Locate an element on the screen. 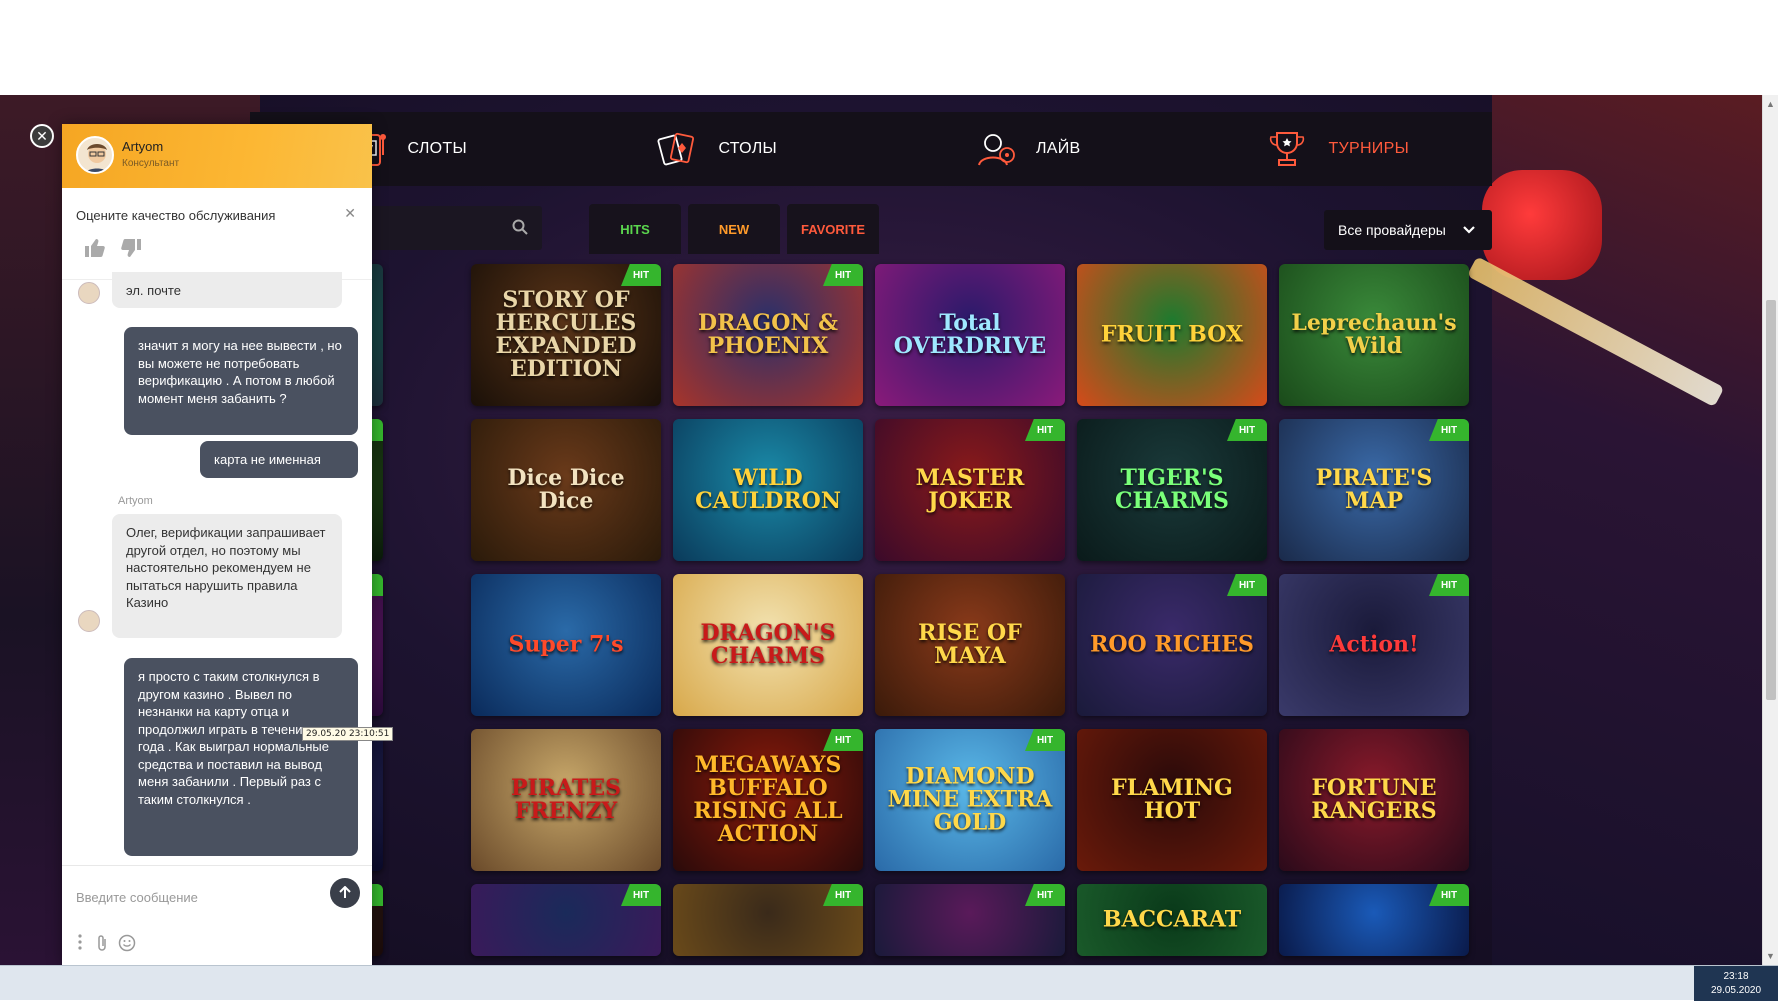 Image resolution: width=1778 pixels, height=1001 pixels. timestamp-tooltip: 29.05.20 23:10:51 is located at coordinates (348, 734).